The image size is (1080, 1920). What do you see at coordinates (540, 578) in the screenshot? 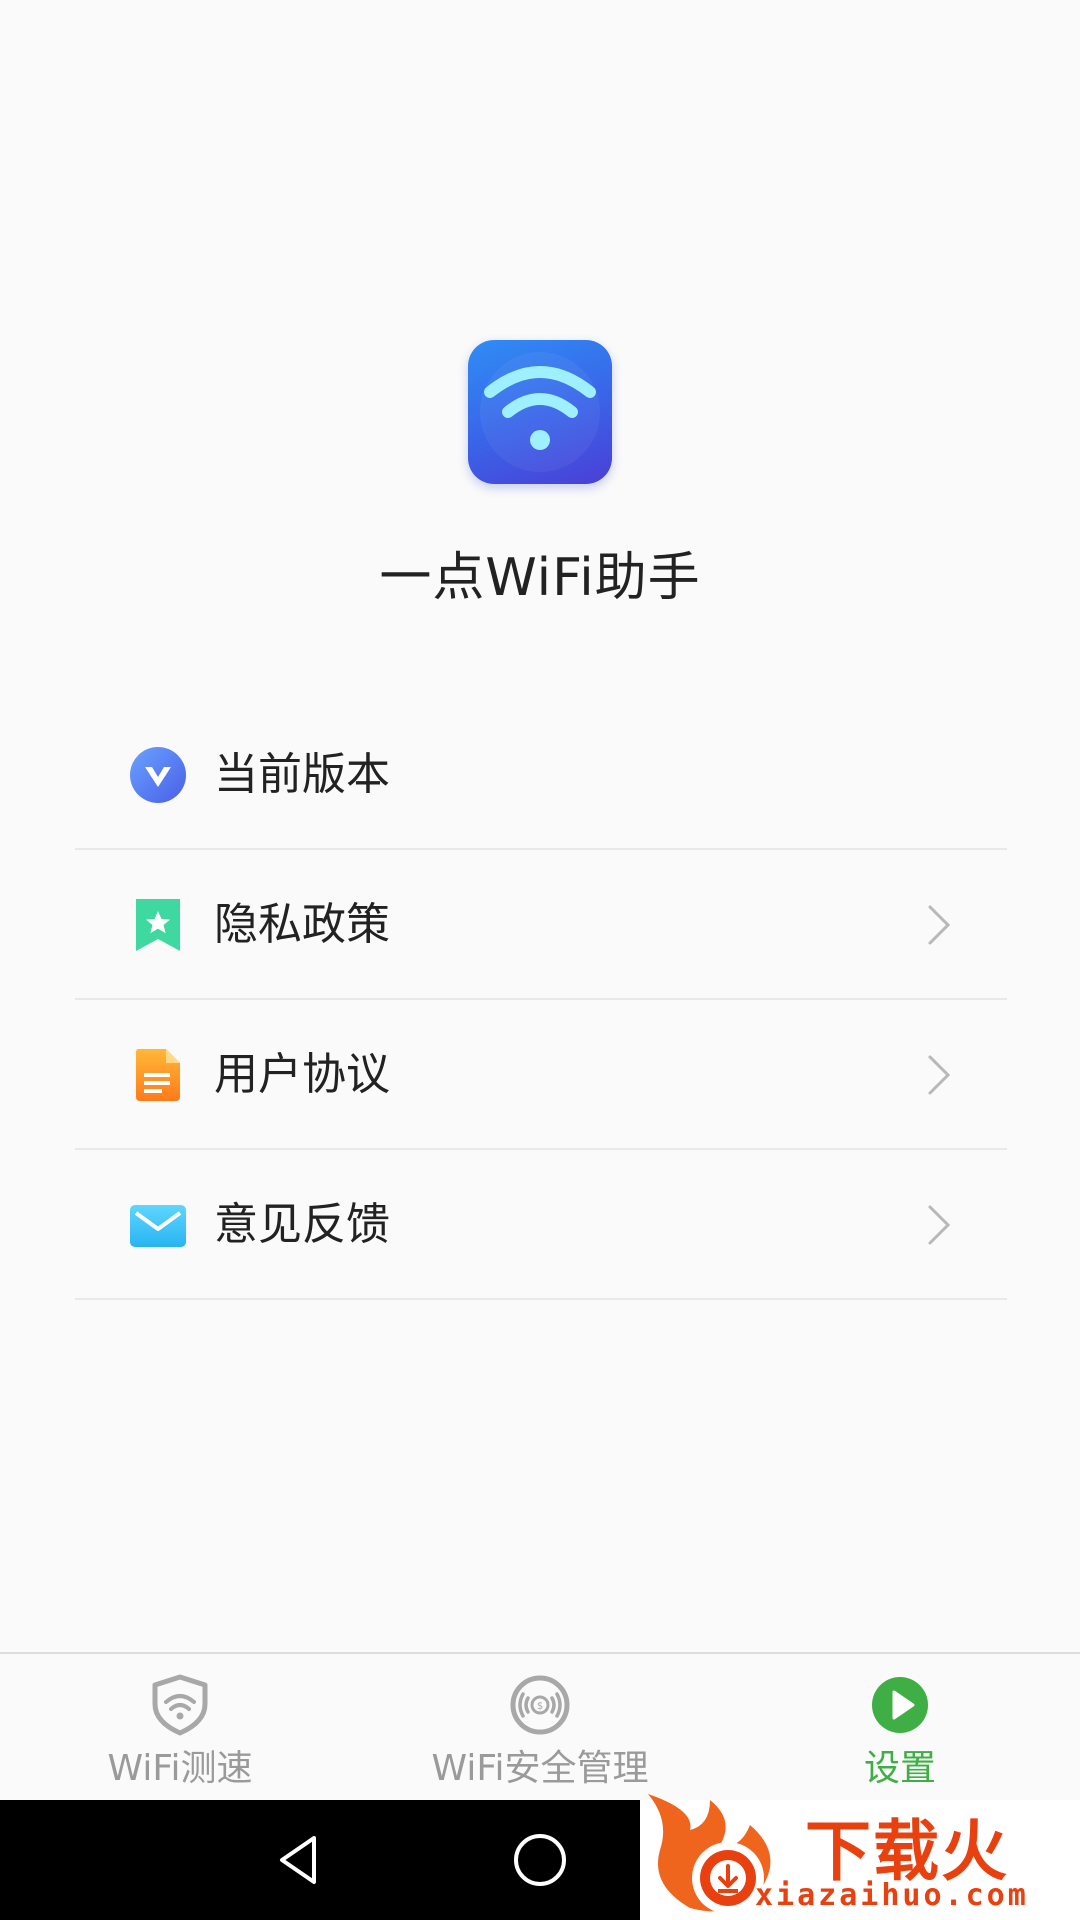
I see `app-name: 一点WiFi助手` at bounding box center [540, 578].